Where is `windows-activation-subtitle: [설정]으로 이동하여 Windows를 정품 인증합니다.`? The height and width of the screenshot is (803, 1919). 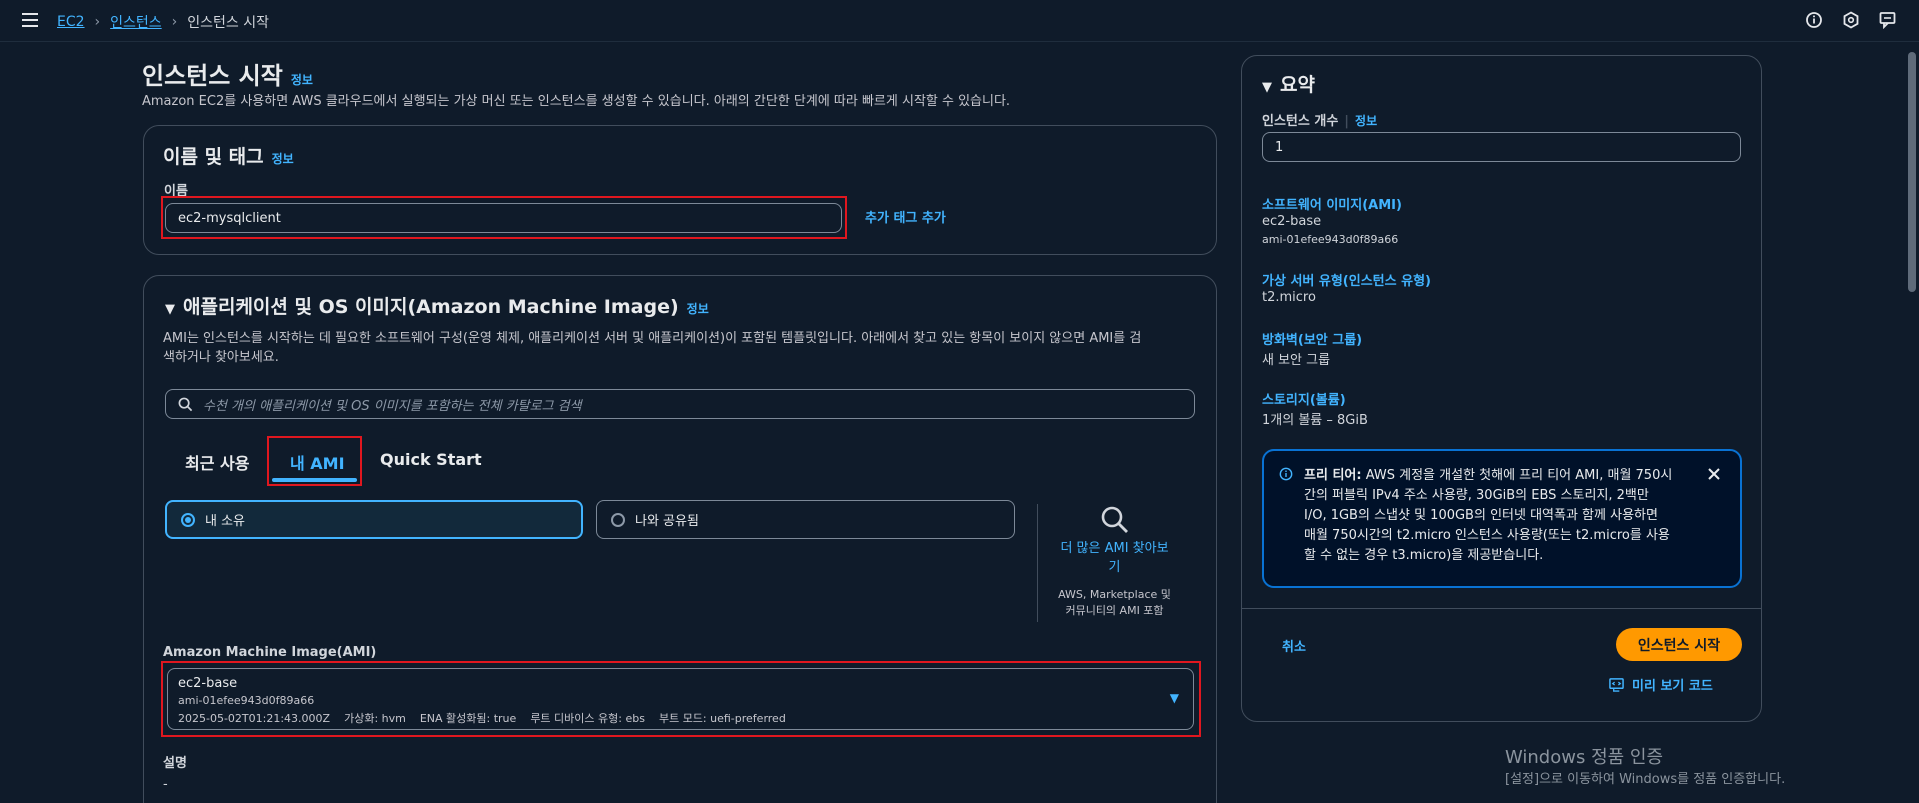
windows-activation-subtitle: [설정]으로 이동하여 Windows를 정품 인증합니다. is located at coordinates (1645, 779).